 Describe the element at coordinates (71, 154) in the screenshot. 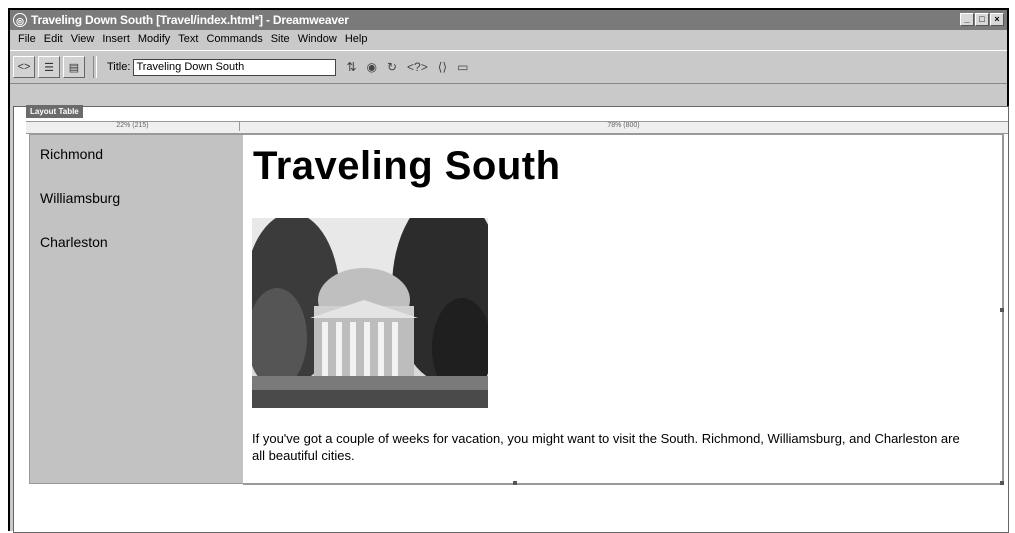

I see `nav-link-richmond: Richmond` at that location.